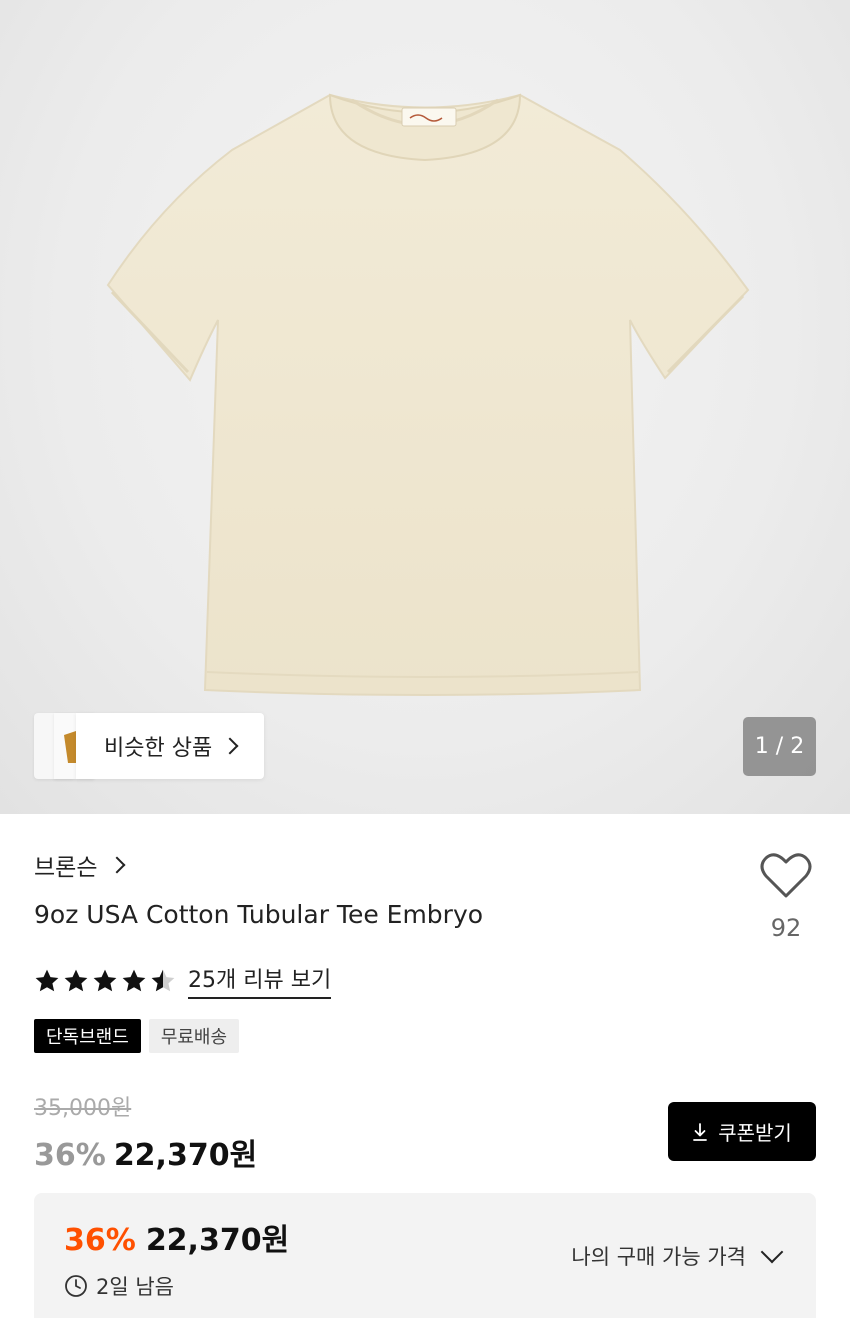  What do you see at coordinates (755, 1133) in the screenshot?
I see `coupon-label: 쿠폰받기` at bounding box center [755, 1133].